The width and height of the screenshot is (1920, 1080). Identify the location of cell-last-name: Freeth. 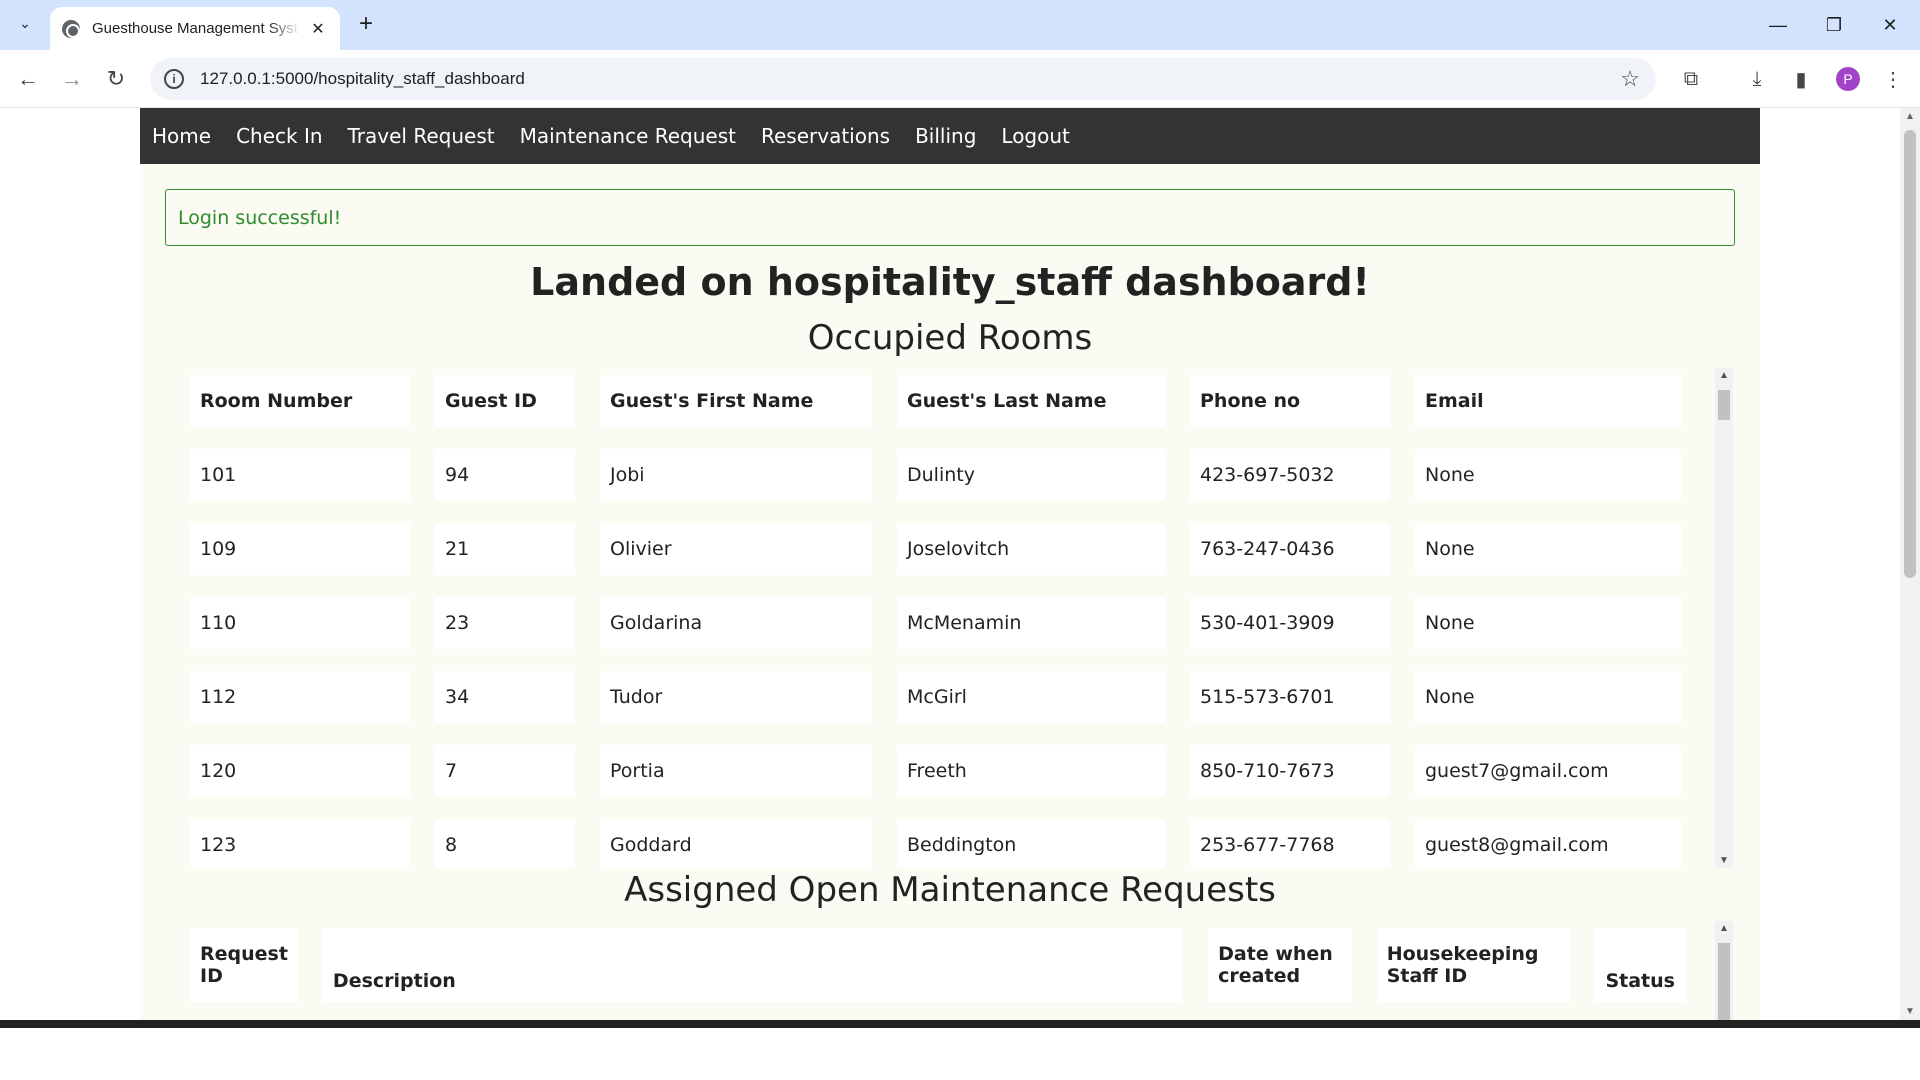
(1031, 771).